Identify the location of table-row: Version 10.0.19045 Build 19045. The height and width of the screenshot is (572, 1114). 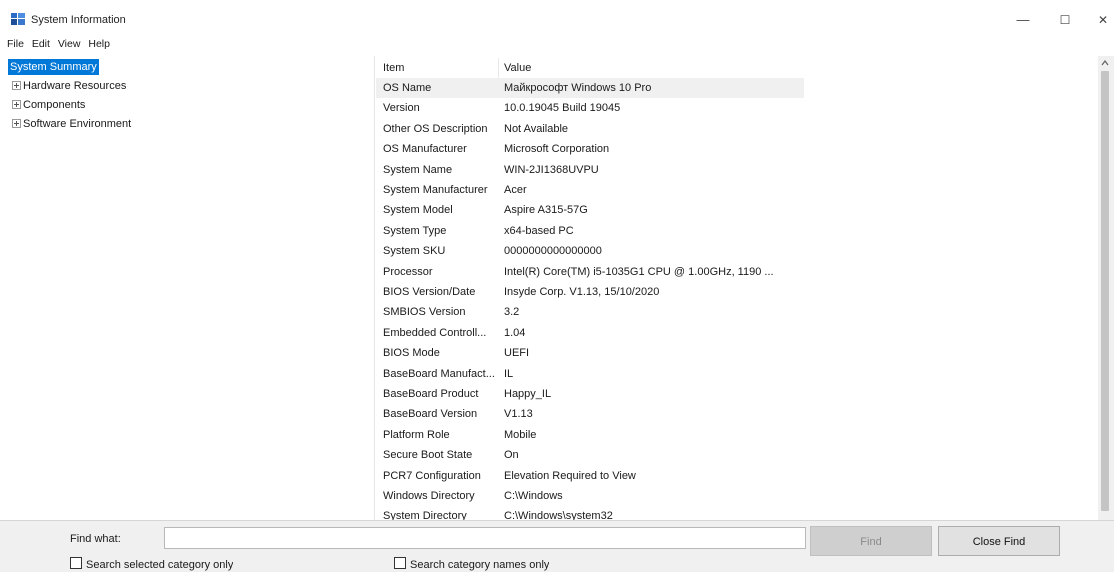
(590, 108).